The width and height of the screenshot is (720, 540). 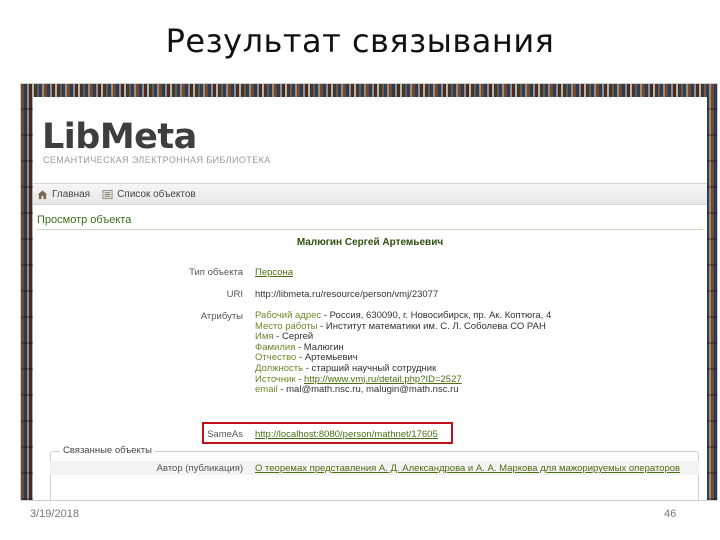 I want to click on attribute-value: - mal@math.nsc.ru, malugin@math.nsc.ru, so click(x=368, y=390).